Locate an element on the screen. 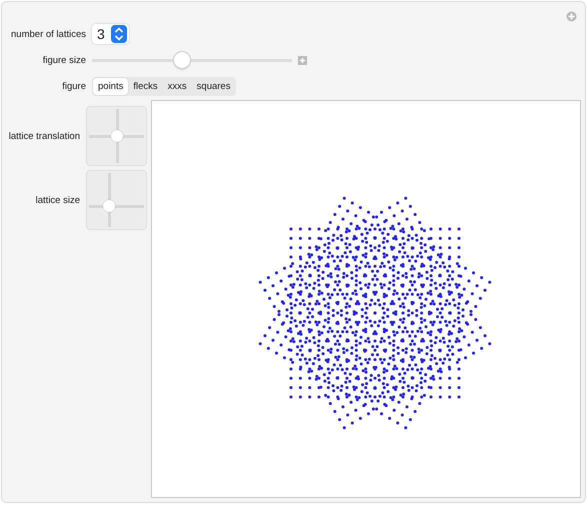 The width and height of the screenshot is (587, 507). control-label: figure is located at coordinates (74, 86).